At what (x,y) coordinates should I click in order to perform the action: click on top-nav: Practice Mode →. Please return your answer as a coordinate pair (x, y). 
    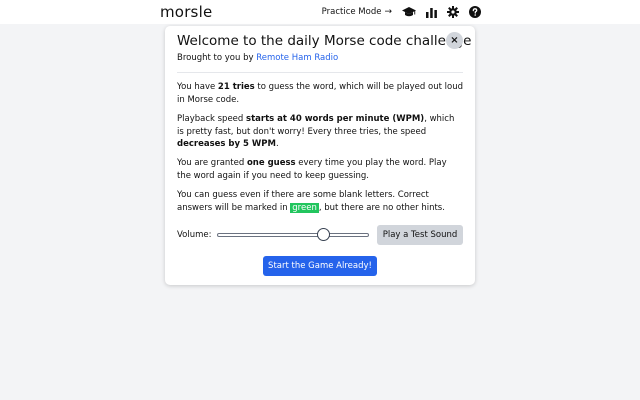
    Looking at the image, I should click on (402, 12).